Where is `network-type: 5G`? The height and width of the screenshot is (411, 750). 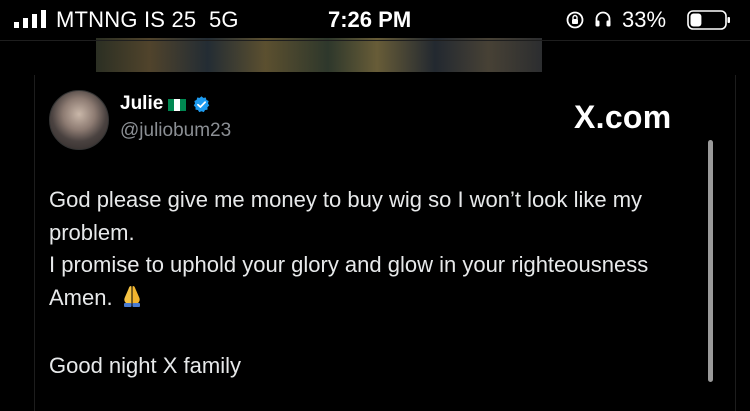
network-type: 5G is located at coordinates (223, 19).